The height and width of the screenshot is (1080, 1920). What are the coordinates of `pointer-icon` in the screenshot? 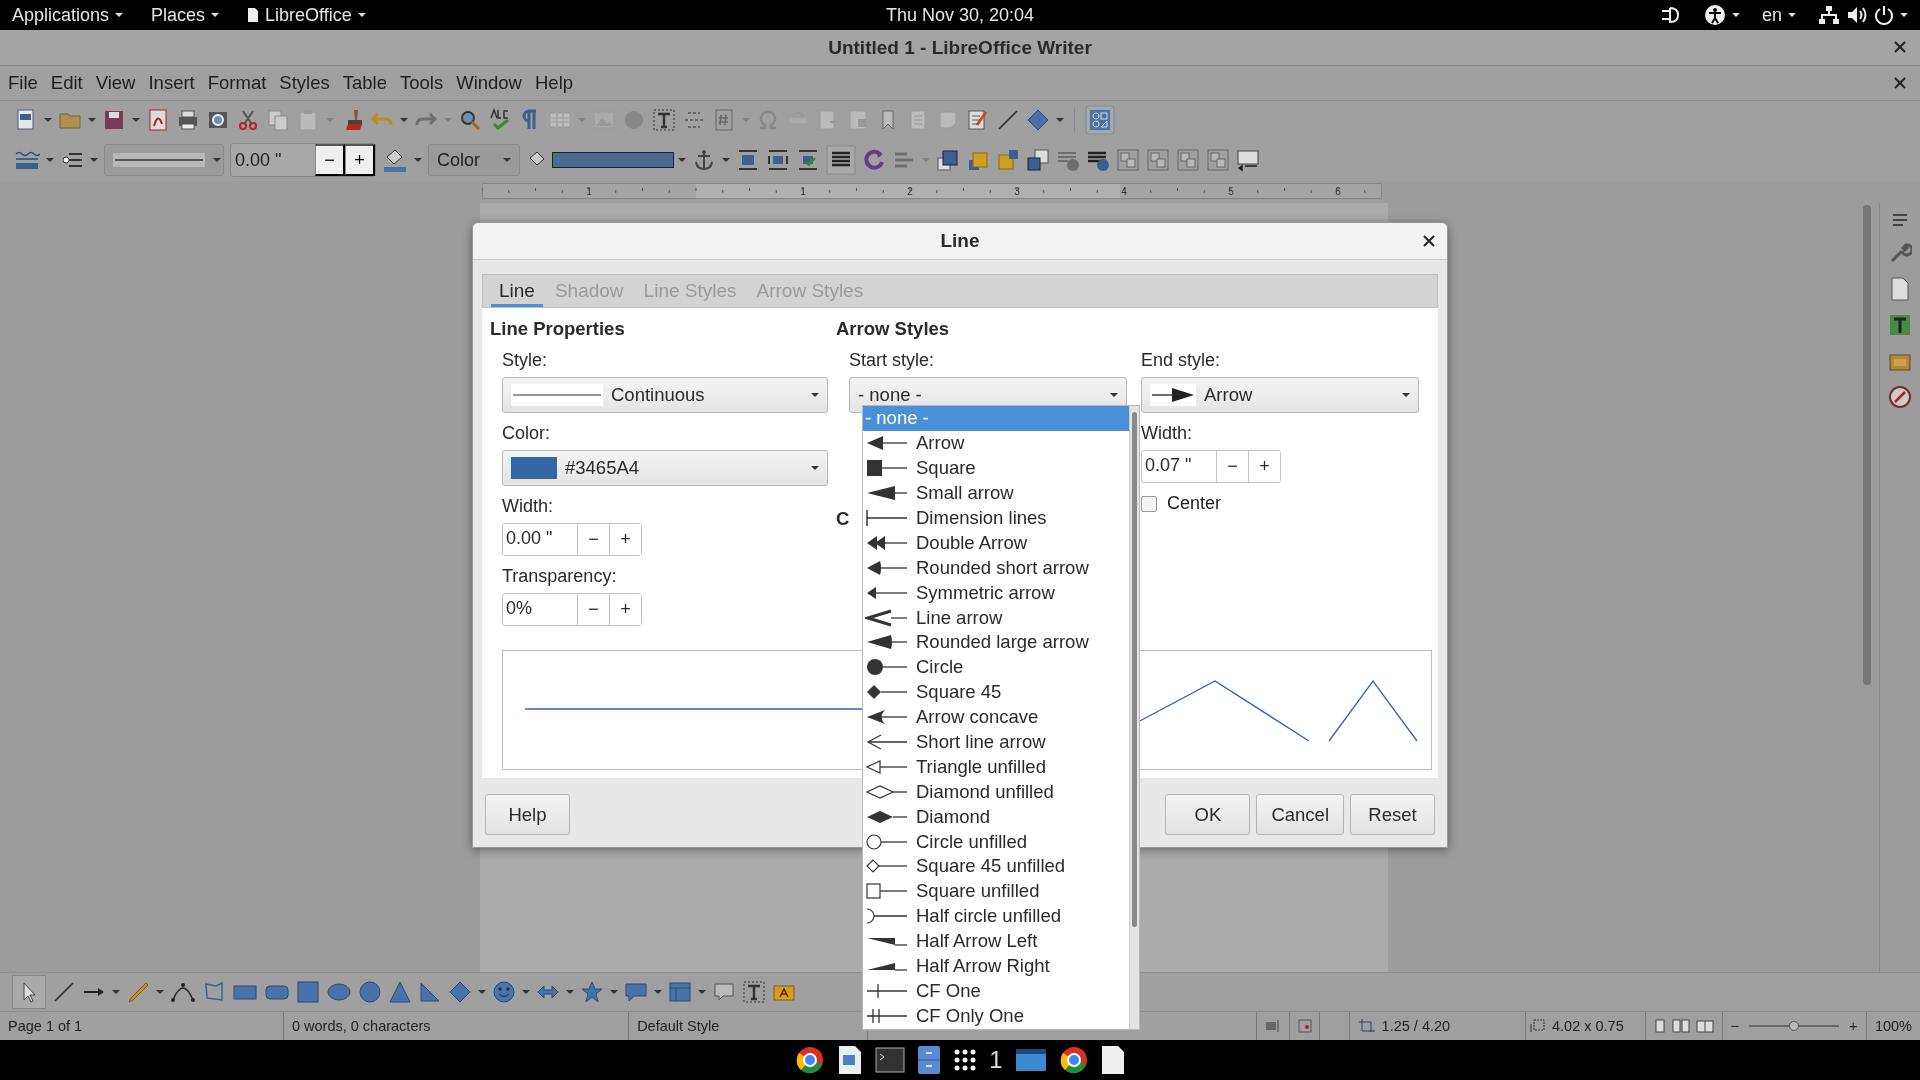 It's located at (29, 992).